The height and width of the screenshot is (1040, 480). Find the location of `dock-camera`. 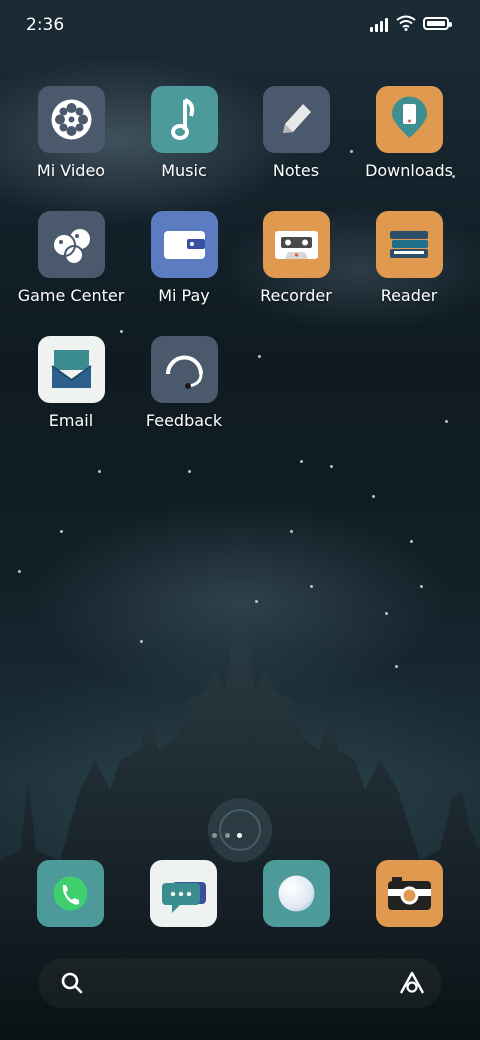

dock-camera is located at coordinates (409, 893).